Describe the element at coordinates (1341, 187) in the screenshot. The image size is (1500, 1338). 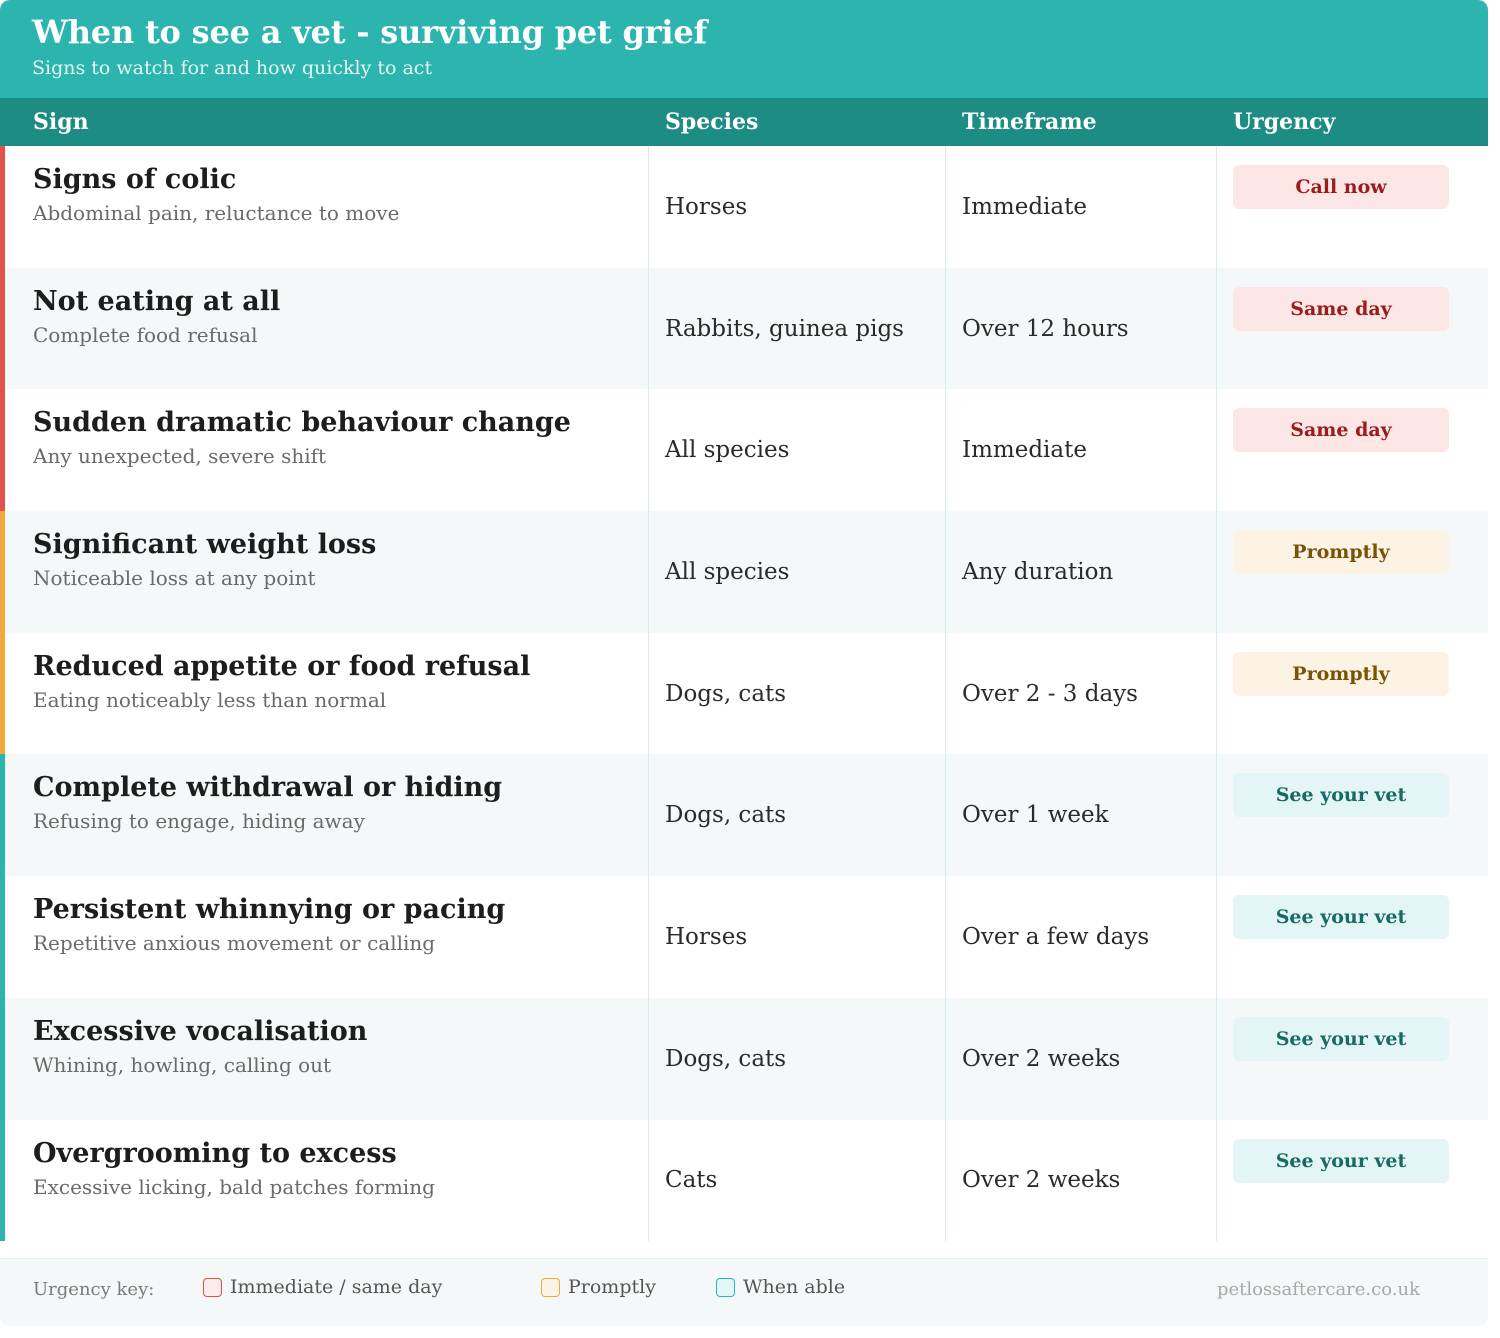
I see `urgency-badge: Call now` at that location.